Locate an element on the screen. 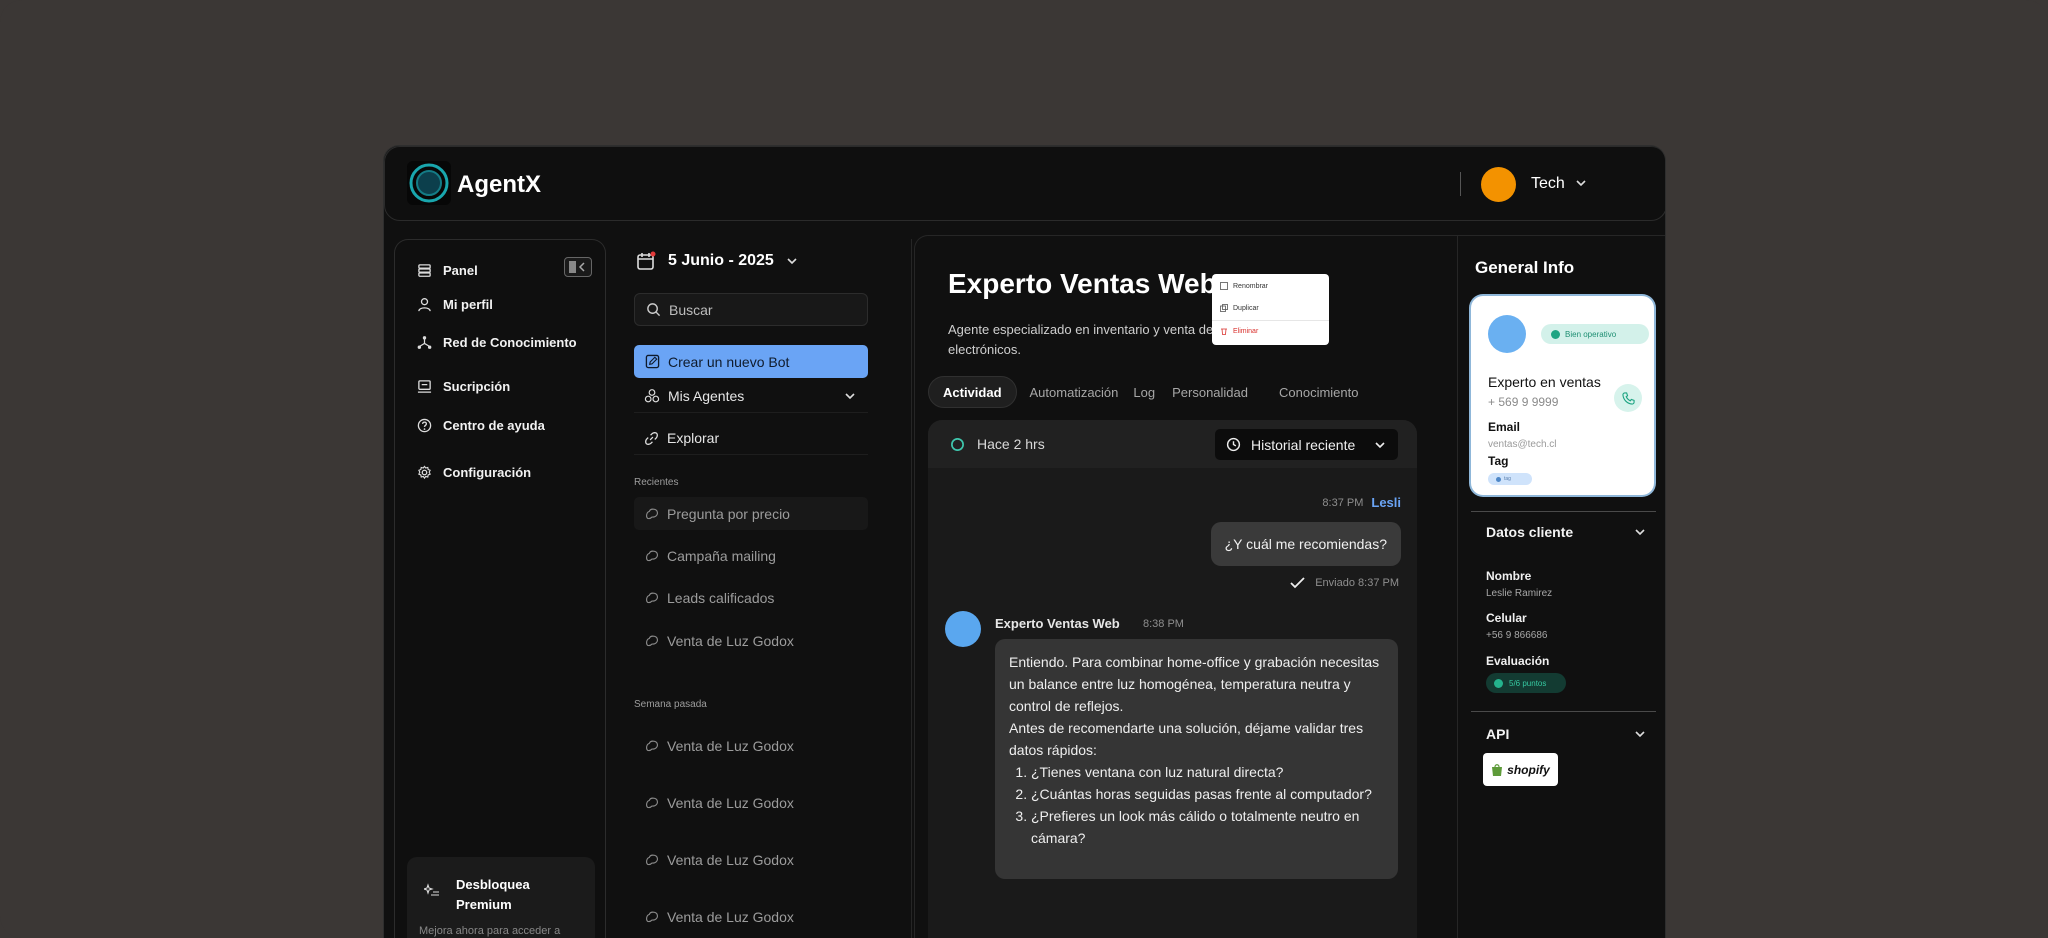  sidebar-item-subscription: Sucripción is located at coordinates (463, 386).